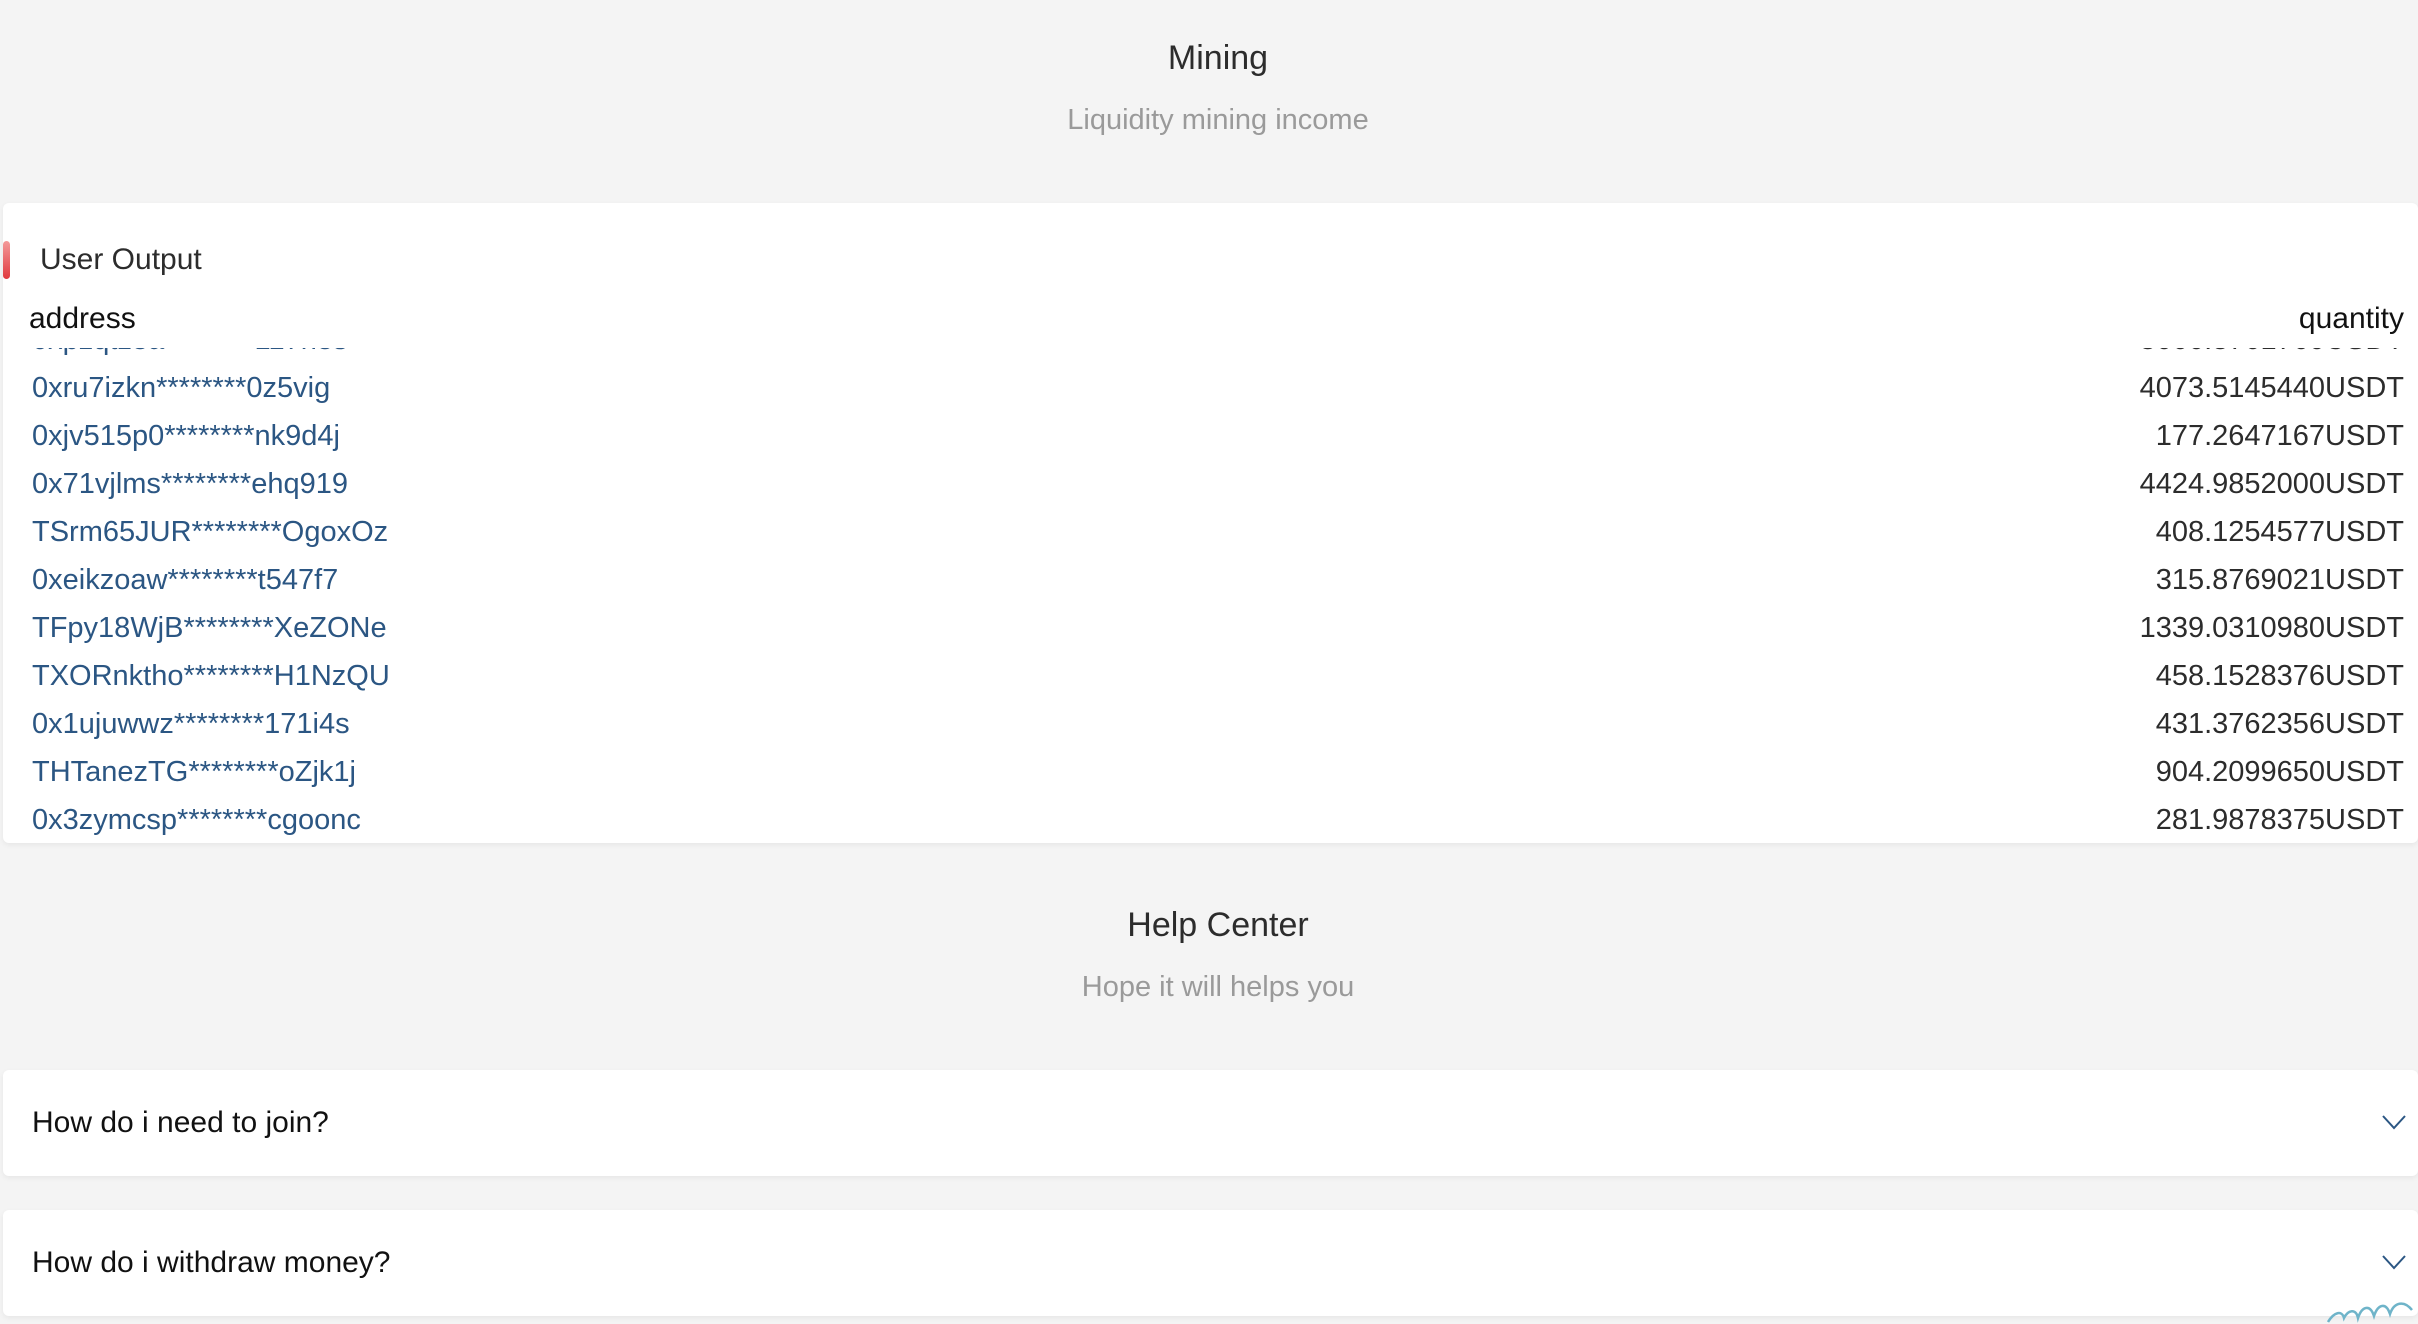  What do you see at coordinates (2271, 628) in the screenshot?
I see `row-quantity: 1339.0310980USDT` at bounding box center [2271, 628].